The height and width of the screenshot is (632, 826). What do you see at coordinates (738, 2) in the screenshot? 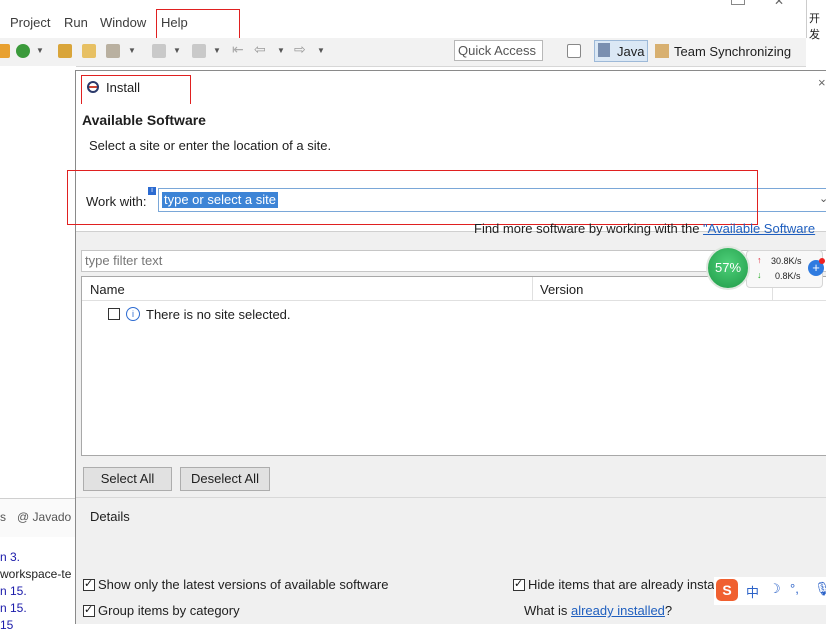
I see `maximize-icon` at bounding box center [738, 2].